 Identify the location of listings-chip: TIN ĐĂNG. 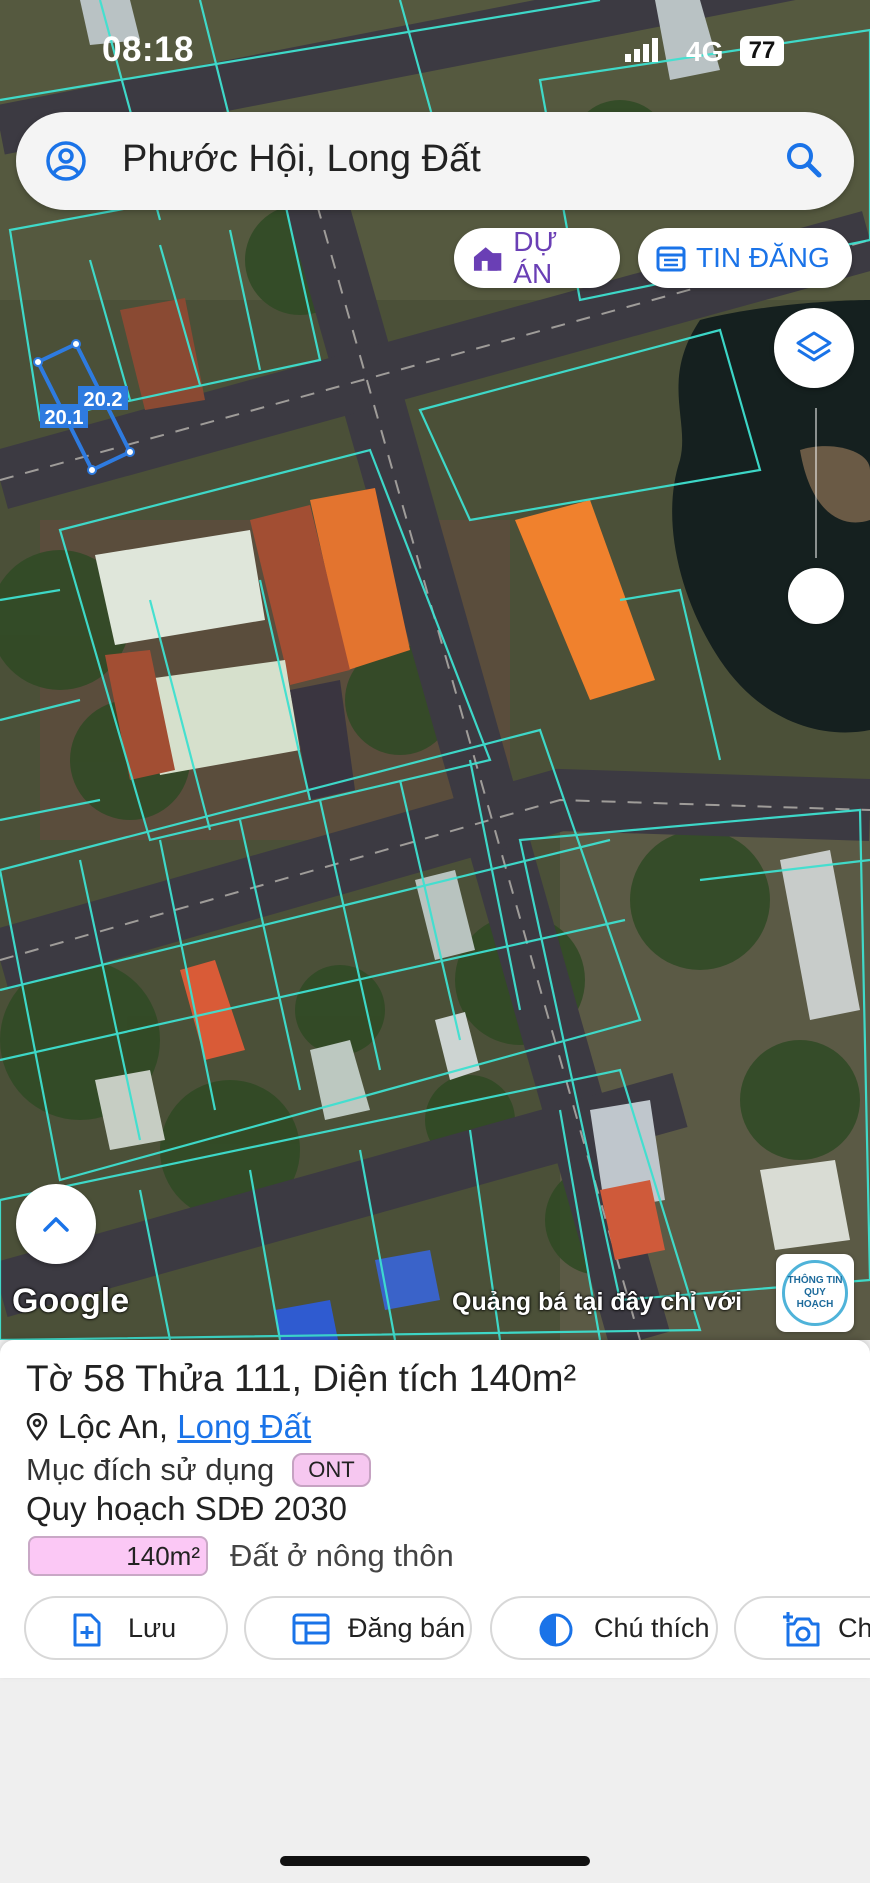
(745, 258).